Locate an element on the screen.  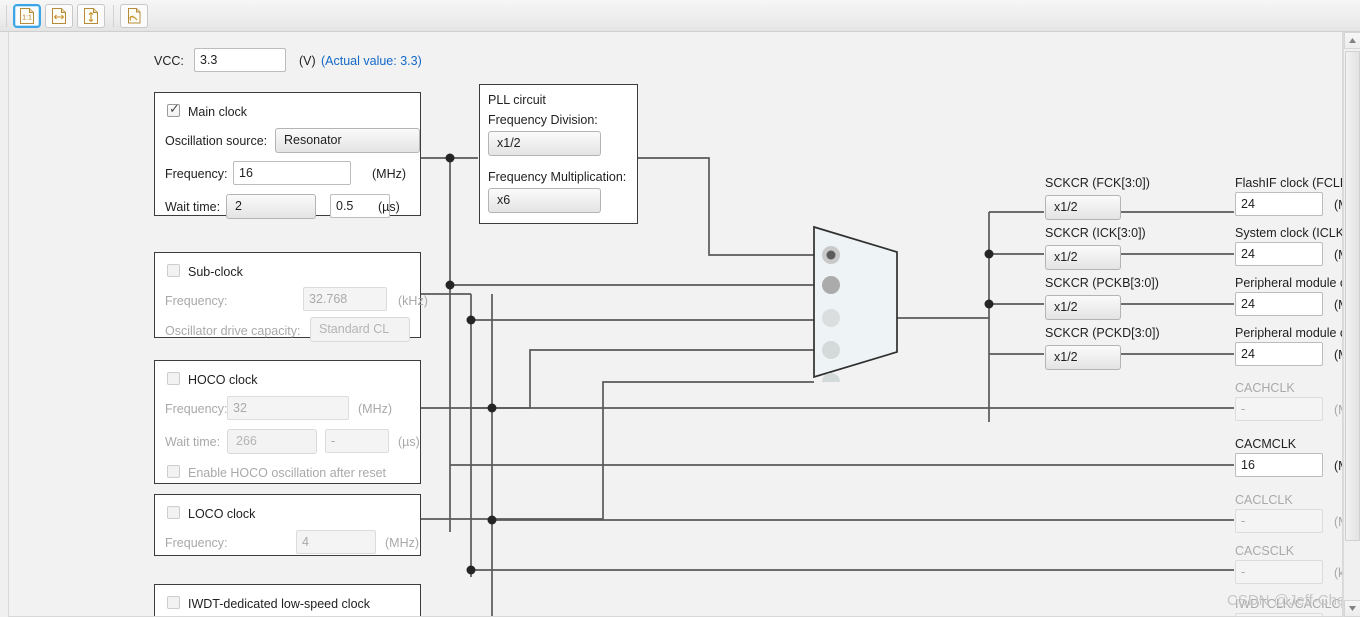
iwdt-clock-checkbox is located at coordinates (173, 602).